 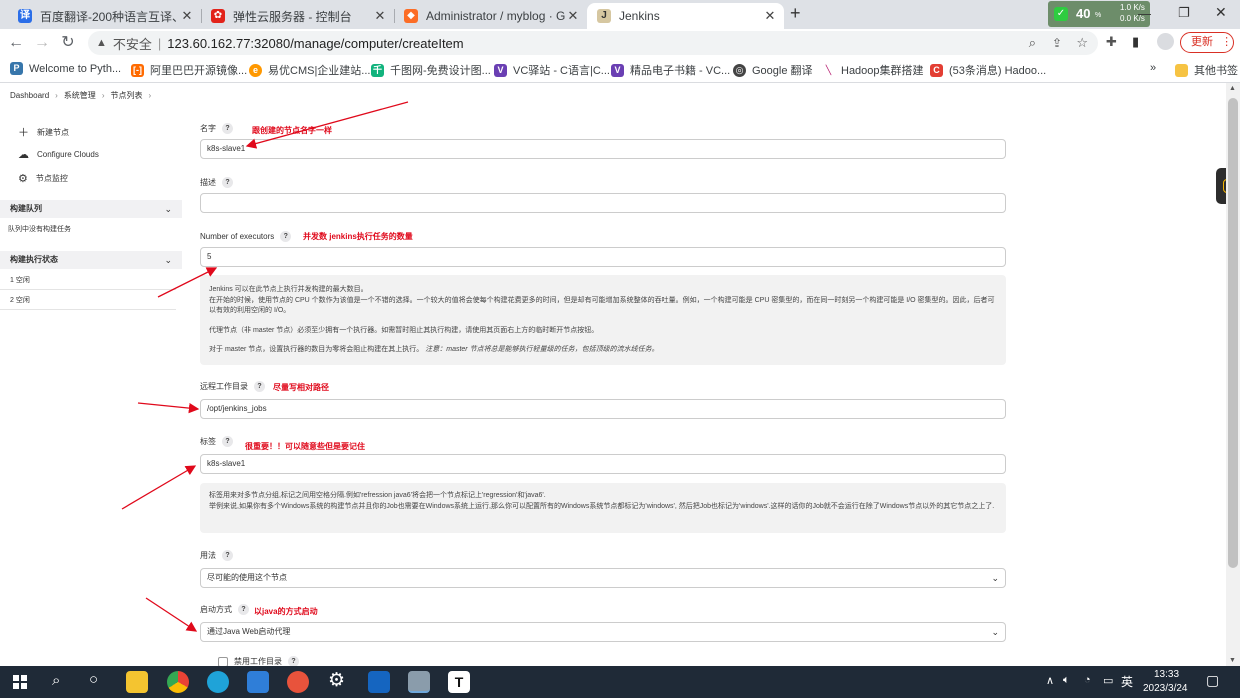 I want to click on notification-icon: ▢, so click(x=1212, y=680).